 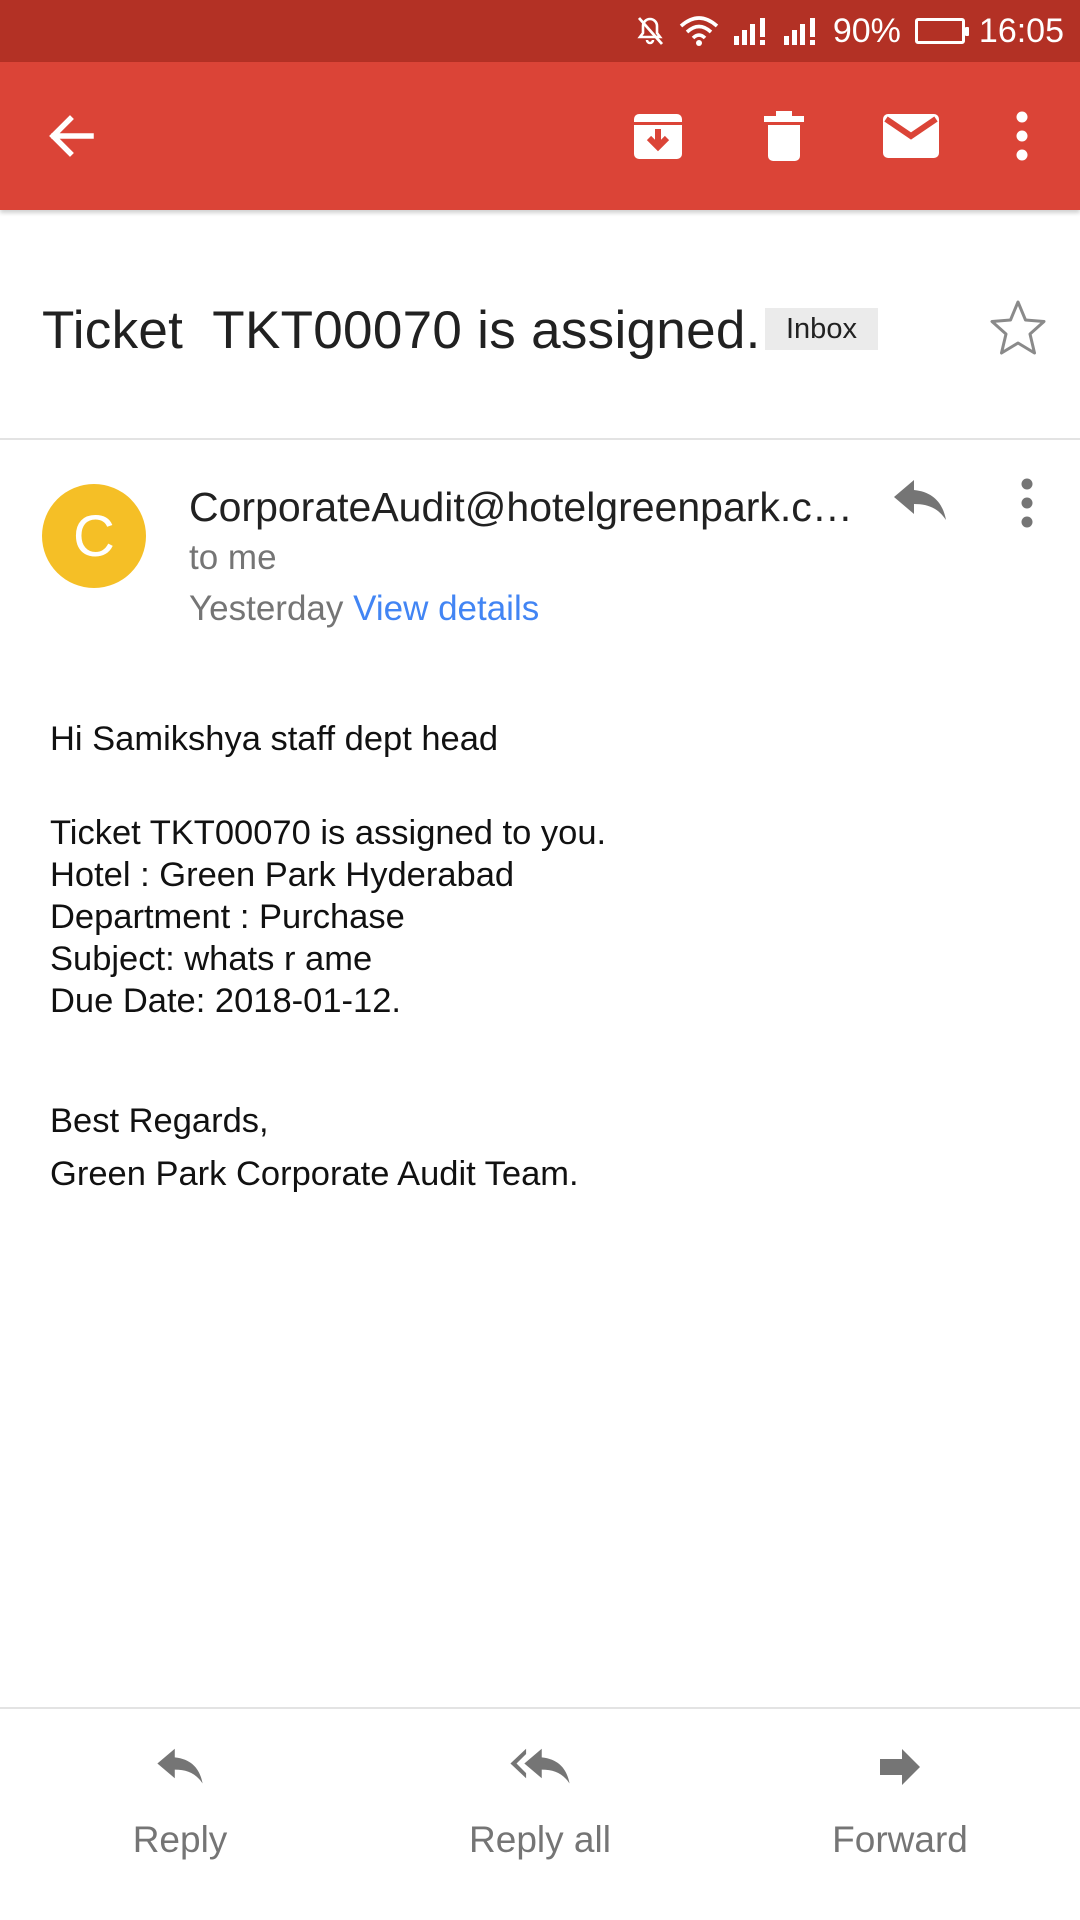 I want to click on body-line: Hotel : Green Park Hyderabad, so click(x=282, y=875).